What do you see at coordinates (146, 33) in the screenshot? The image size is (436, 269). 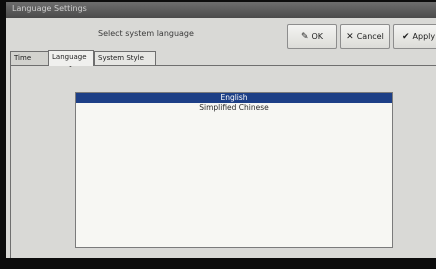 I see `instruction-text: Select system language` at bounding box center [146, 33].